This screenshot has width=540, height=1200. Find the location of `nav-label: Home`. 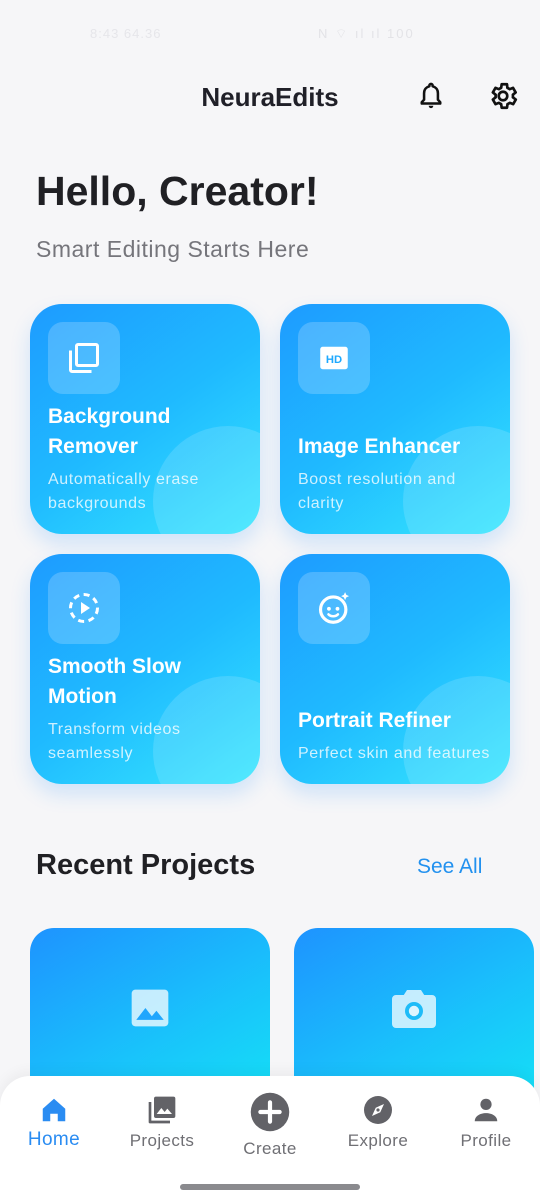

nav-label: Home is located at coordinates (54, 1139).